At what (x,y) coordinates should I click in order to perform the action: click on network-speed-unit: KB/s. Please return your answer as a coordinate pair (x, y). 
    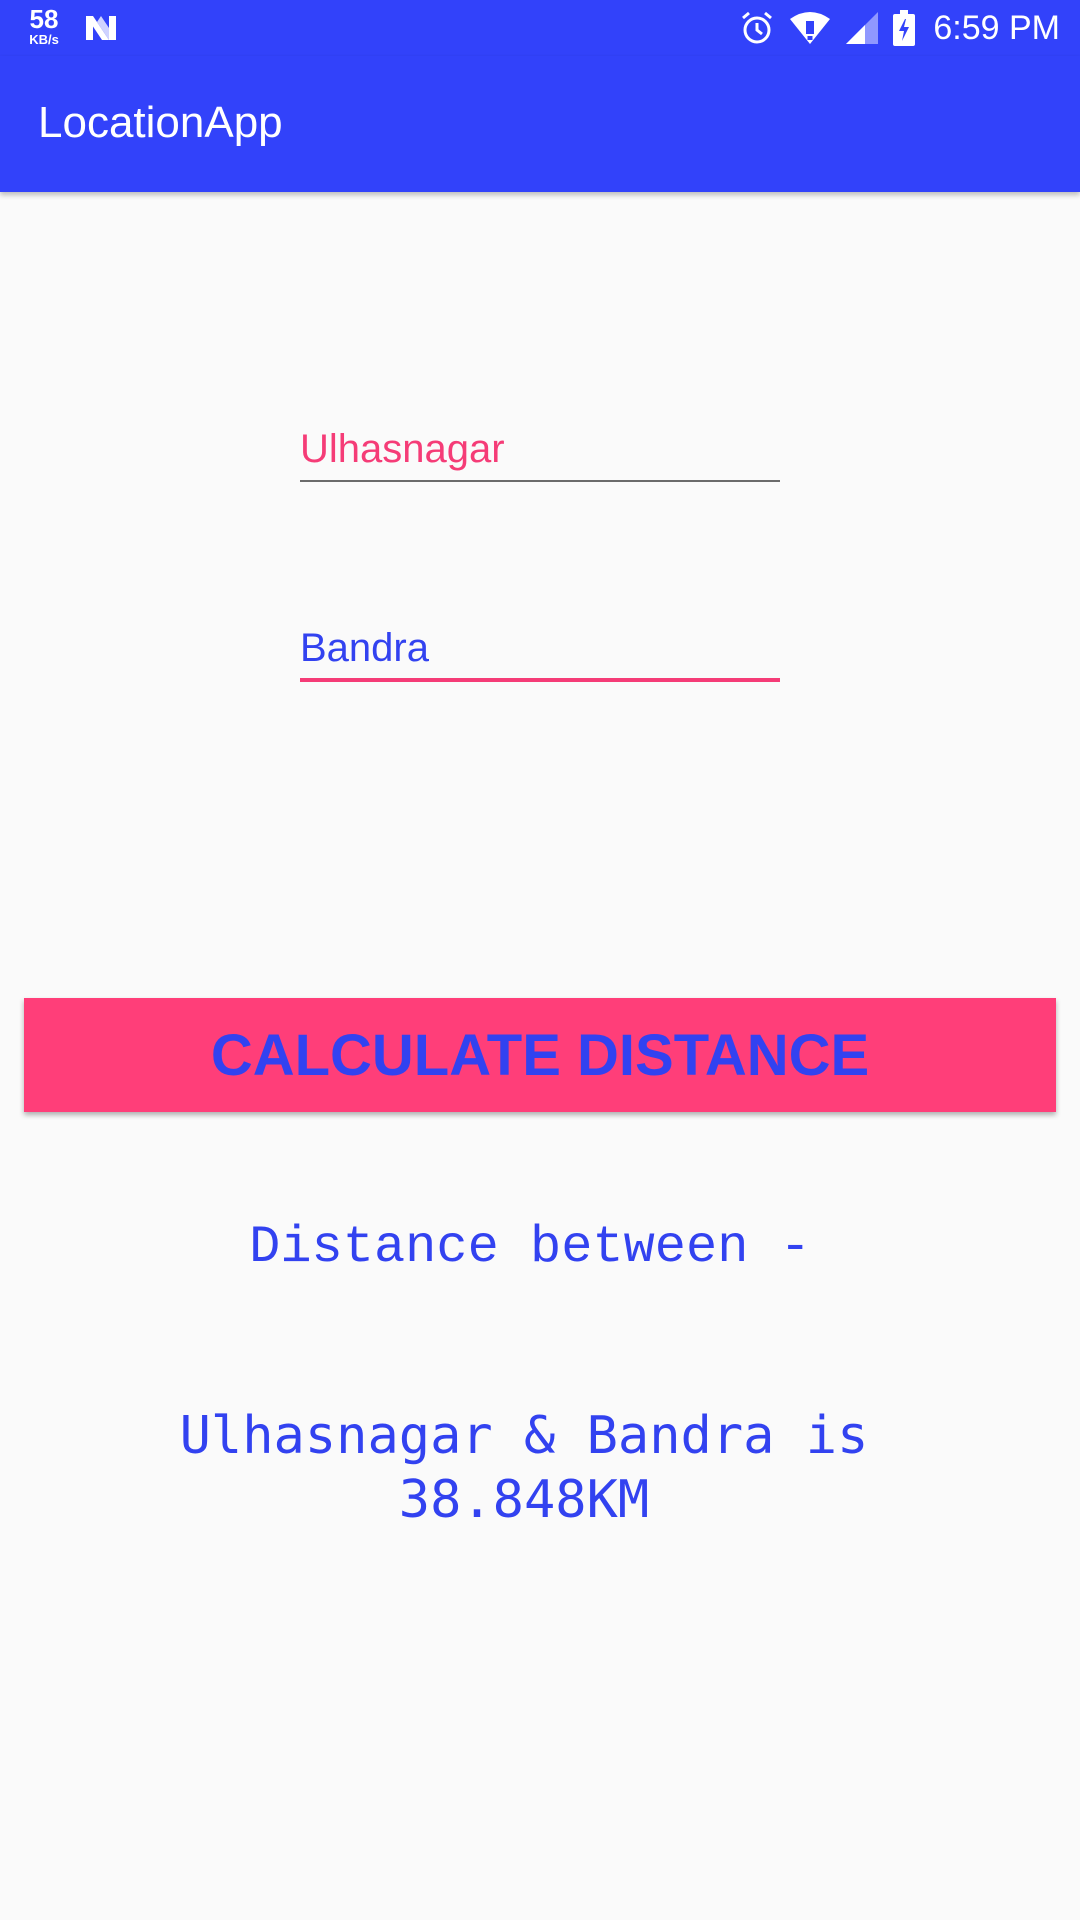
    Looking at the image, I should click on (44, 39).